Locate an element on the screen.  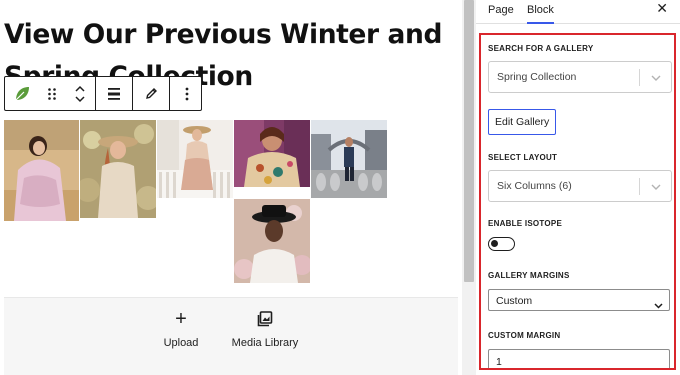
layout-value: Six Columns (6) is located at coordinates (534, 186).